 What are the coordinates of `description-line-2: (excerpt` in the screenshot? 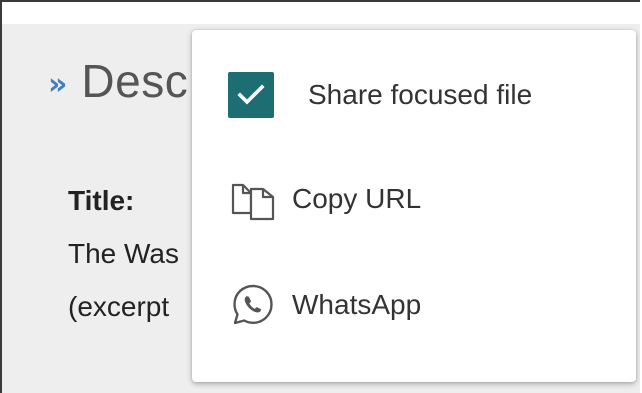 It's located at (119, 306).